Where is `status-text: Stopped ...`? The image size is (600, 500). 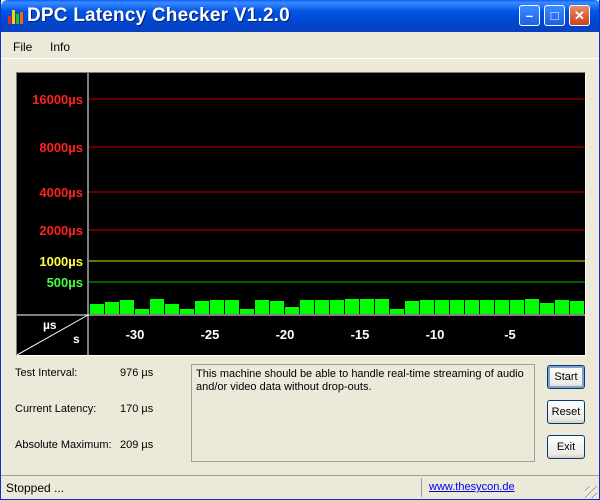
status-text: Stopped ... is located at coordinates (35, 488).